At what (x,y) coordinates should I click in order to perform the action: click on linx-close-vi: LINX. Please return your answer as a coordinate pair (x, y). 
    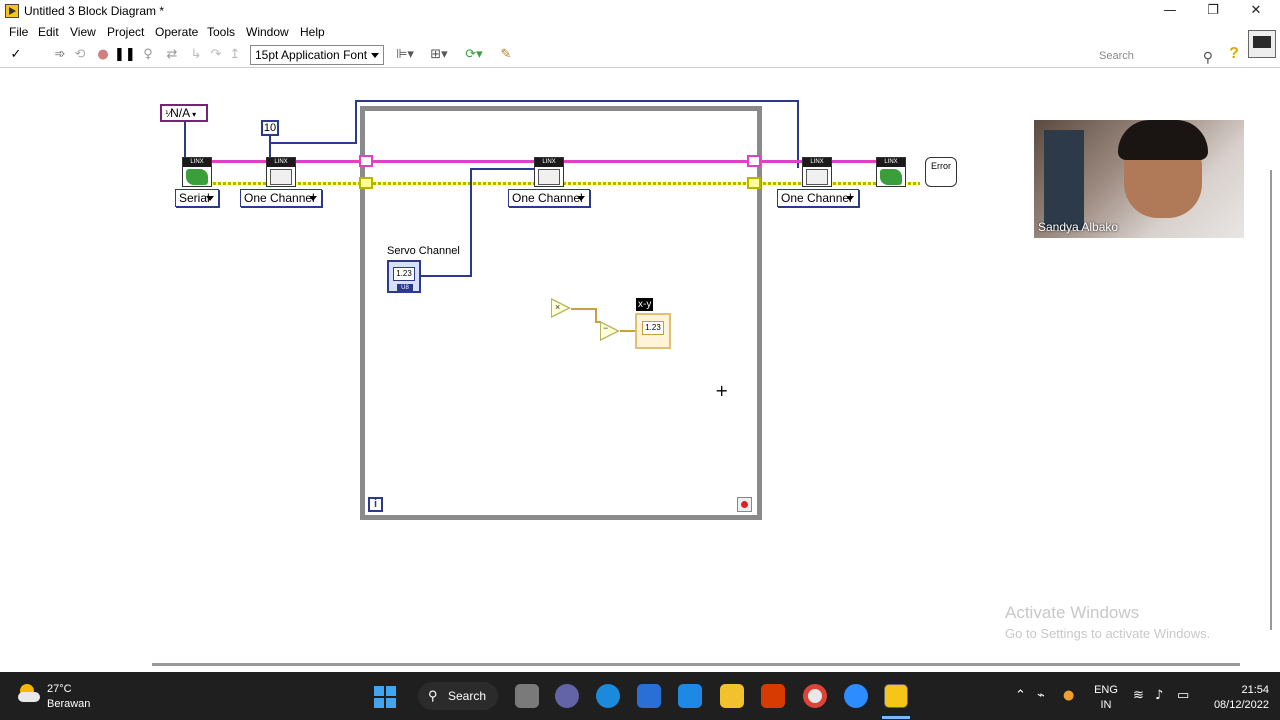
    Looking at the image, I should click on (891, 172).